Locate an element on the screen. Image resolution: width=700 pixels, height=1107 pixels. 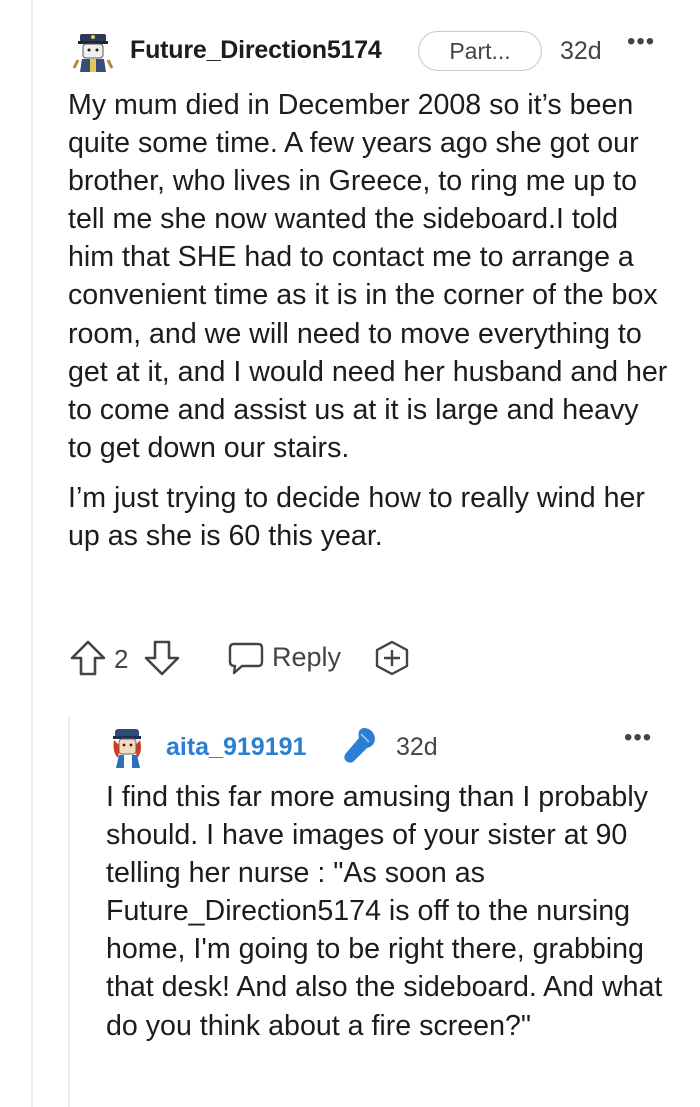
comment-action-bar: 2 Reply is located at coordinates (268, 659).